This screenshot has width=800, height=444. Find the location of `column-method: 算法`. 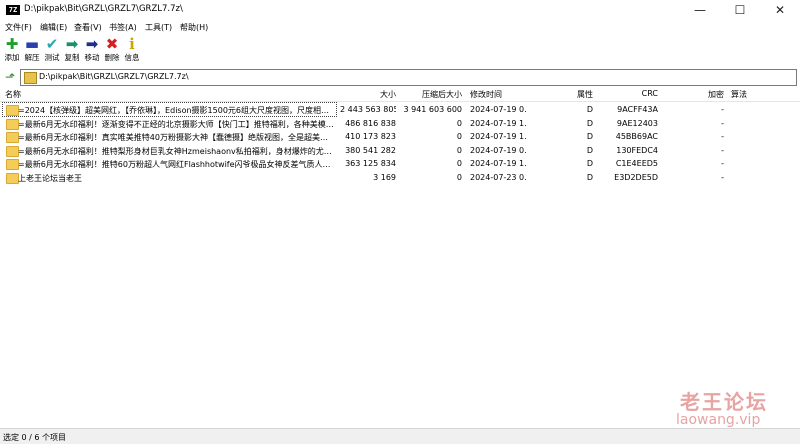

column-method: 算法 is located at coordinates (739, 94).